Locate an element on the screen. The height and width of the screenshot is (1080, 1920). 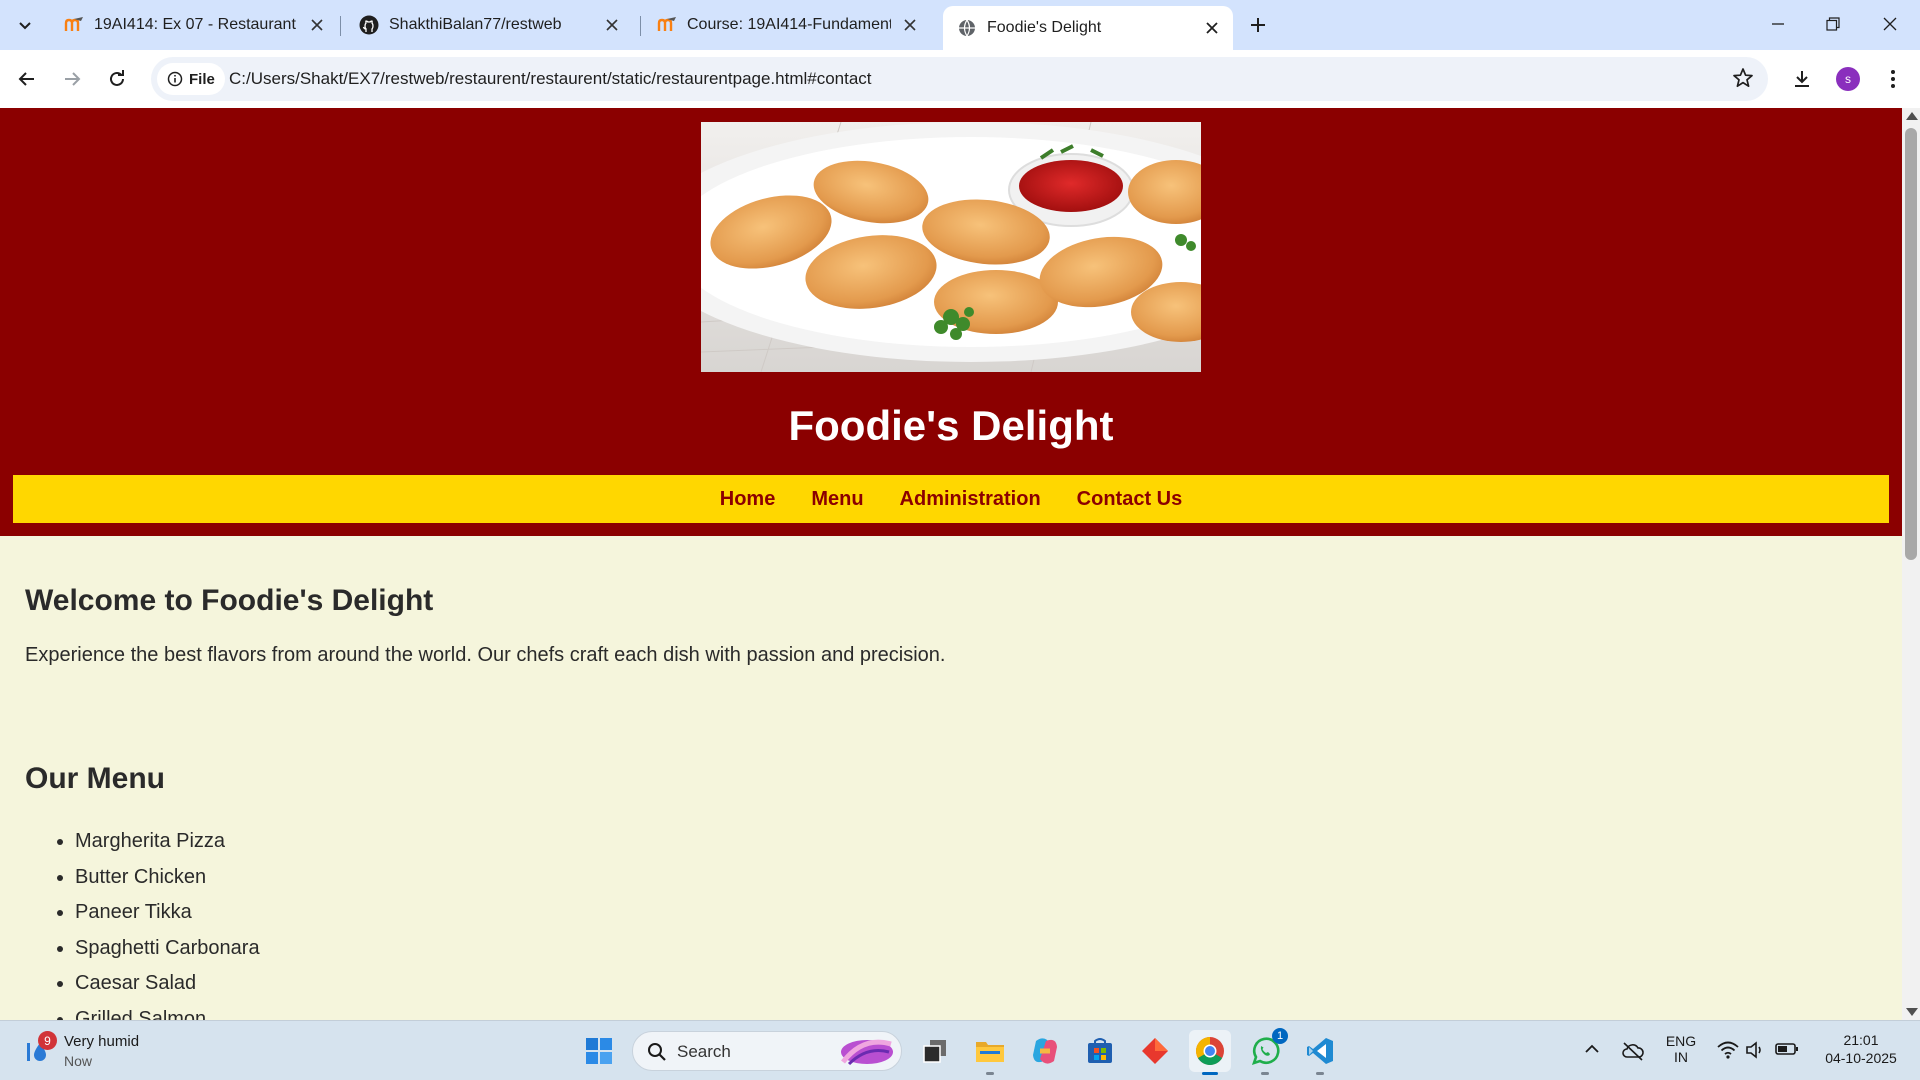
tab-github-restweb: ShakthiBalan77/restweb is located at coordinates (489, 25).